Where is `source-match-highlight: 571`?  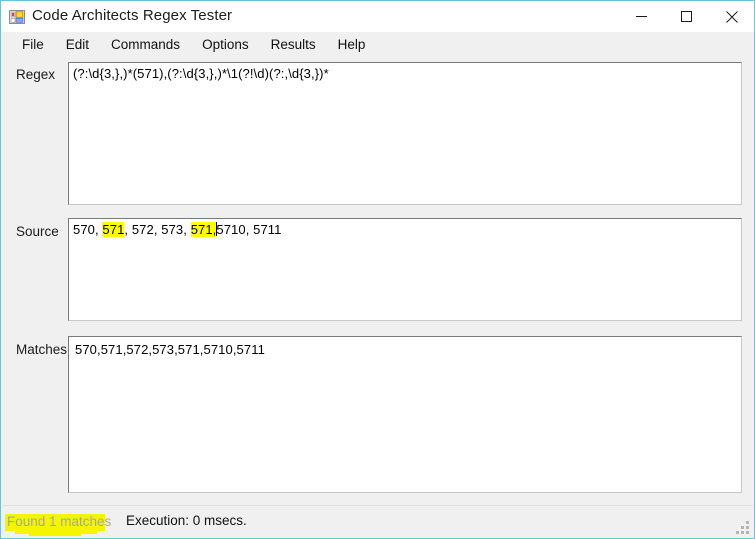 source-match-highlight: 571 is located at coordinates (113, 229).